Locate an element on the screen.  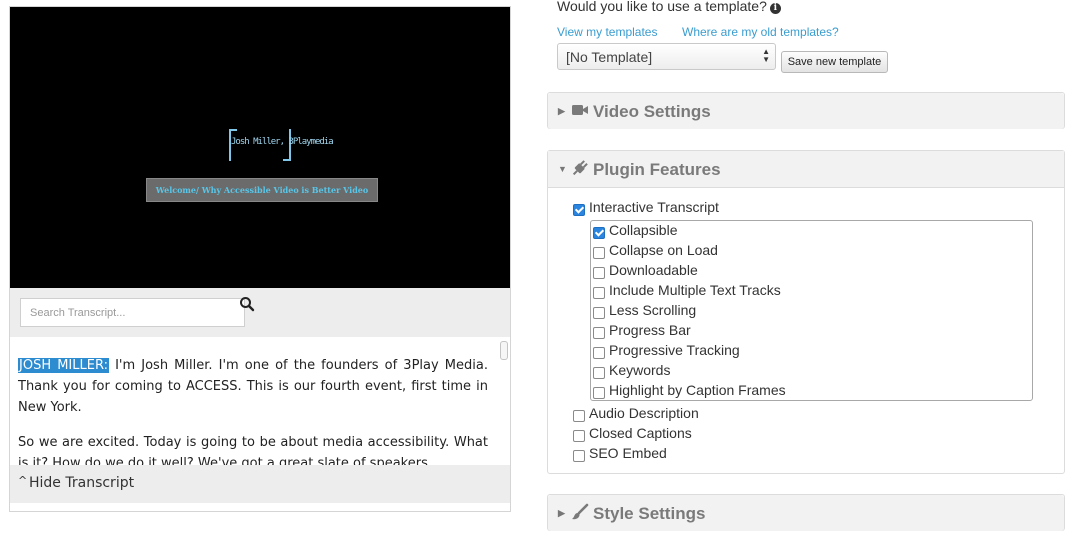
speaker-label: JOSH MILLER: is located at coordinates (63, 365).